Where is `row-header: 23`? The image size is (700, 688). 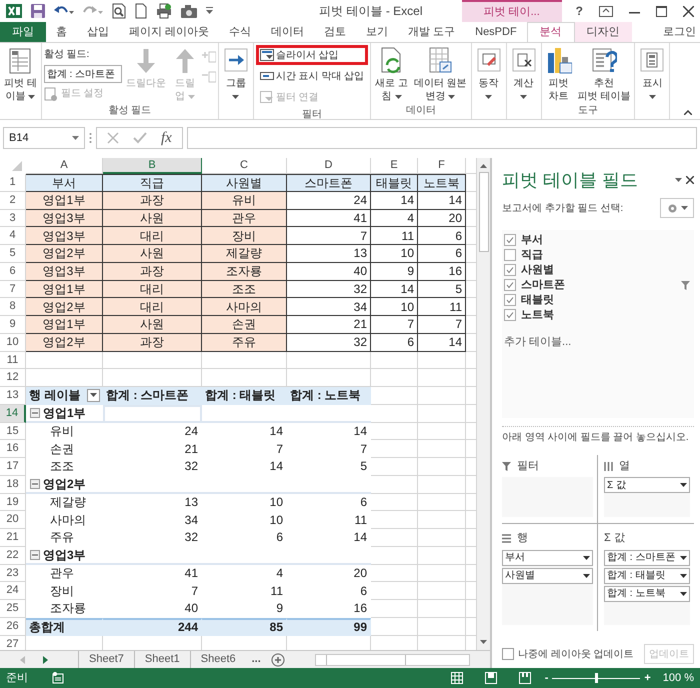
row-header: 23 is located at coordinates (13, 573).